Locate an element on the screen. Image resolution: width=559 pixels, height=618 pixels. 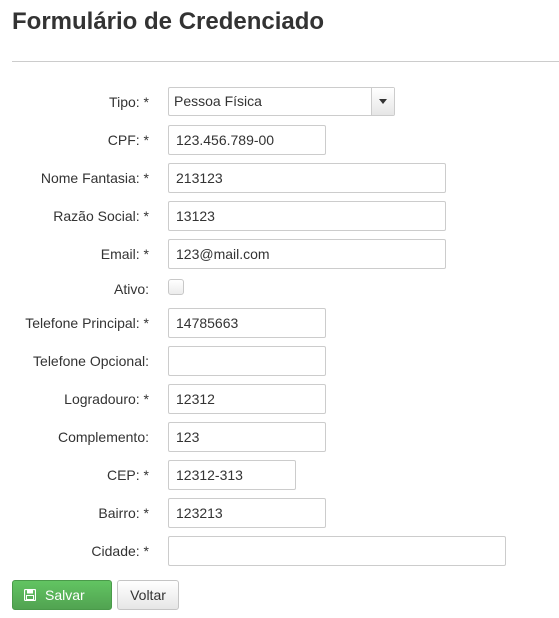
save-button-label: Salvar is located at coordinates (65, 595).